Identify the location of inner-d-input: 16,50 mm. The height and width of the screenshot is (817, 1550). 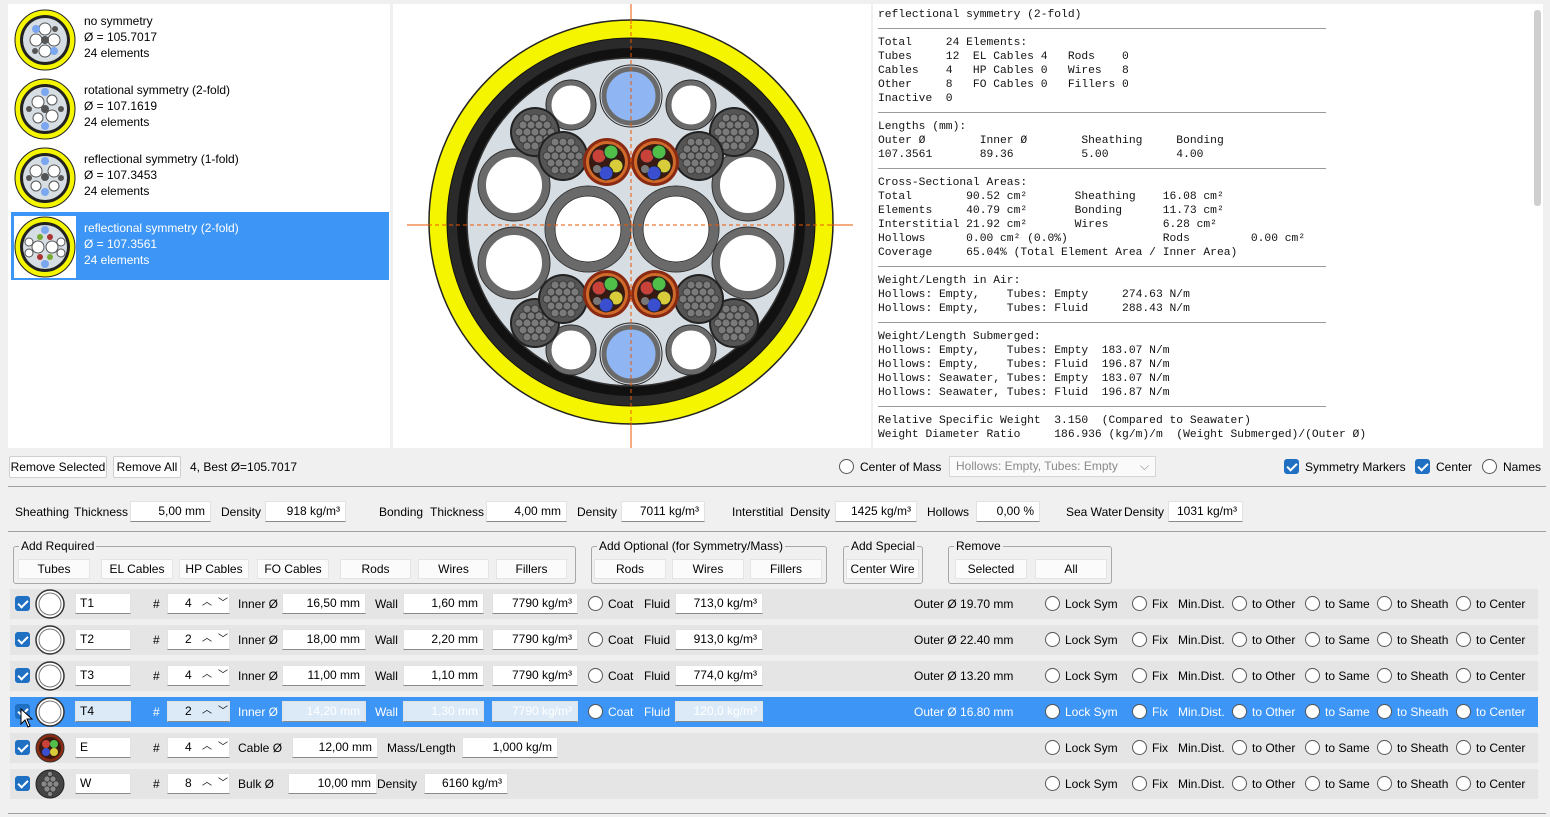
(324, 603).